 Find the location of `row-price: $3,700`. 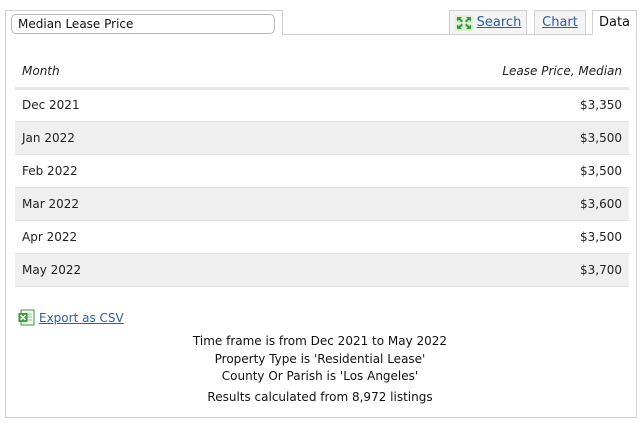

row-price: $3,700 is located at coordinates (430, 270).